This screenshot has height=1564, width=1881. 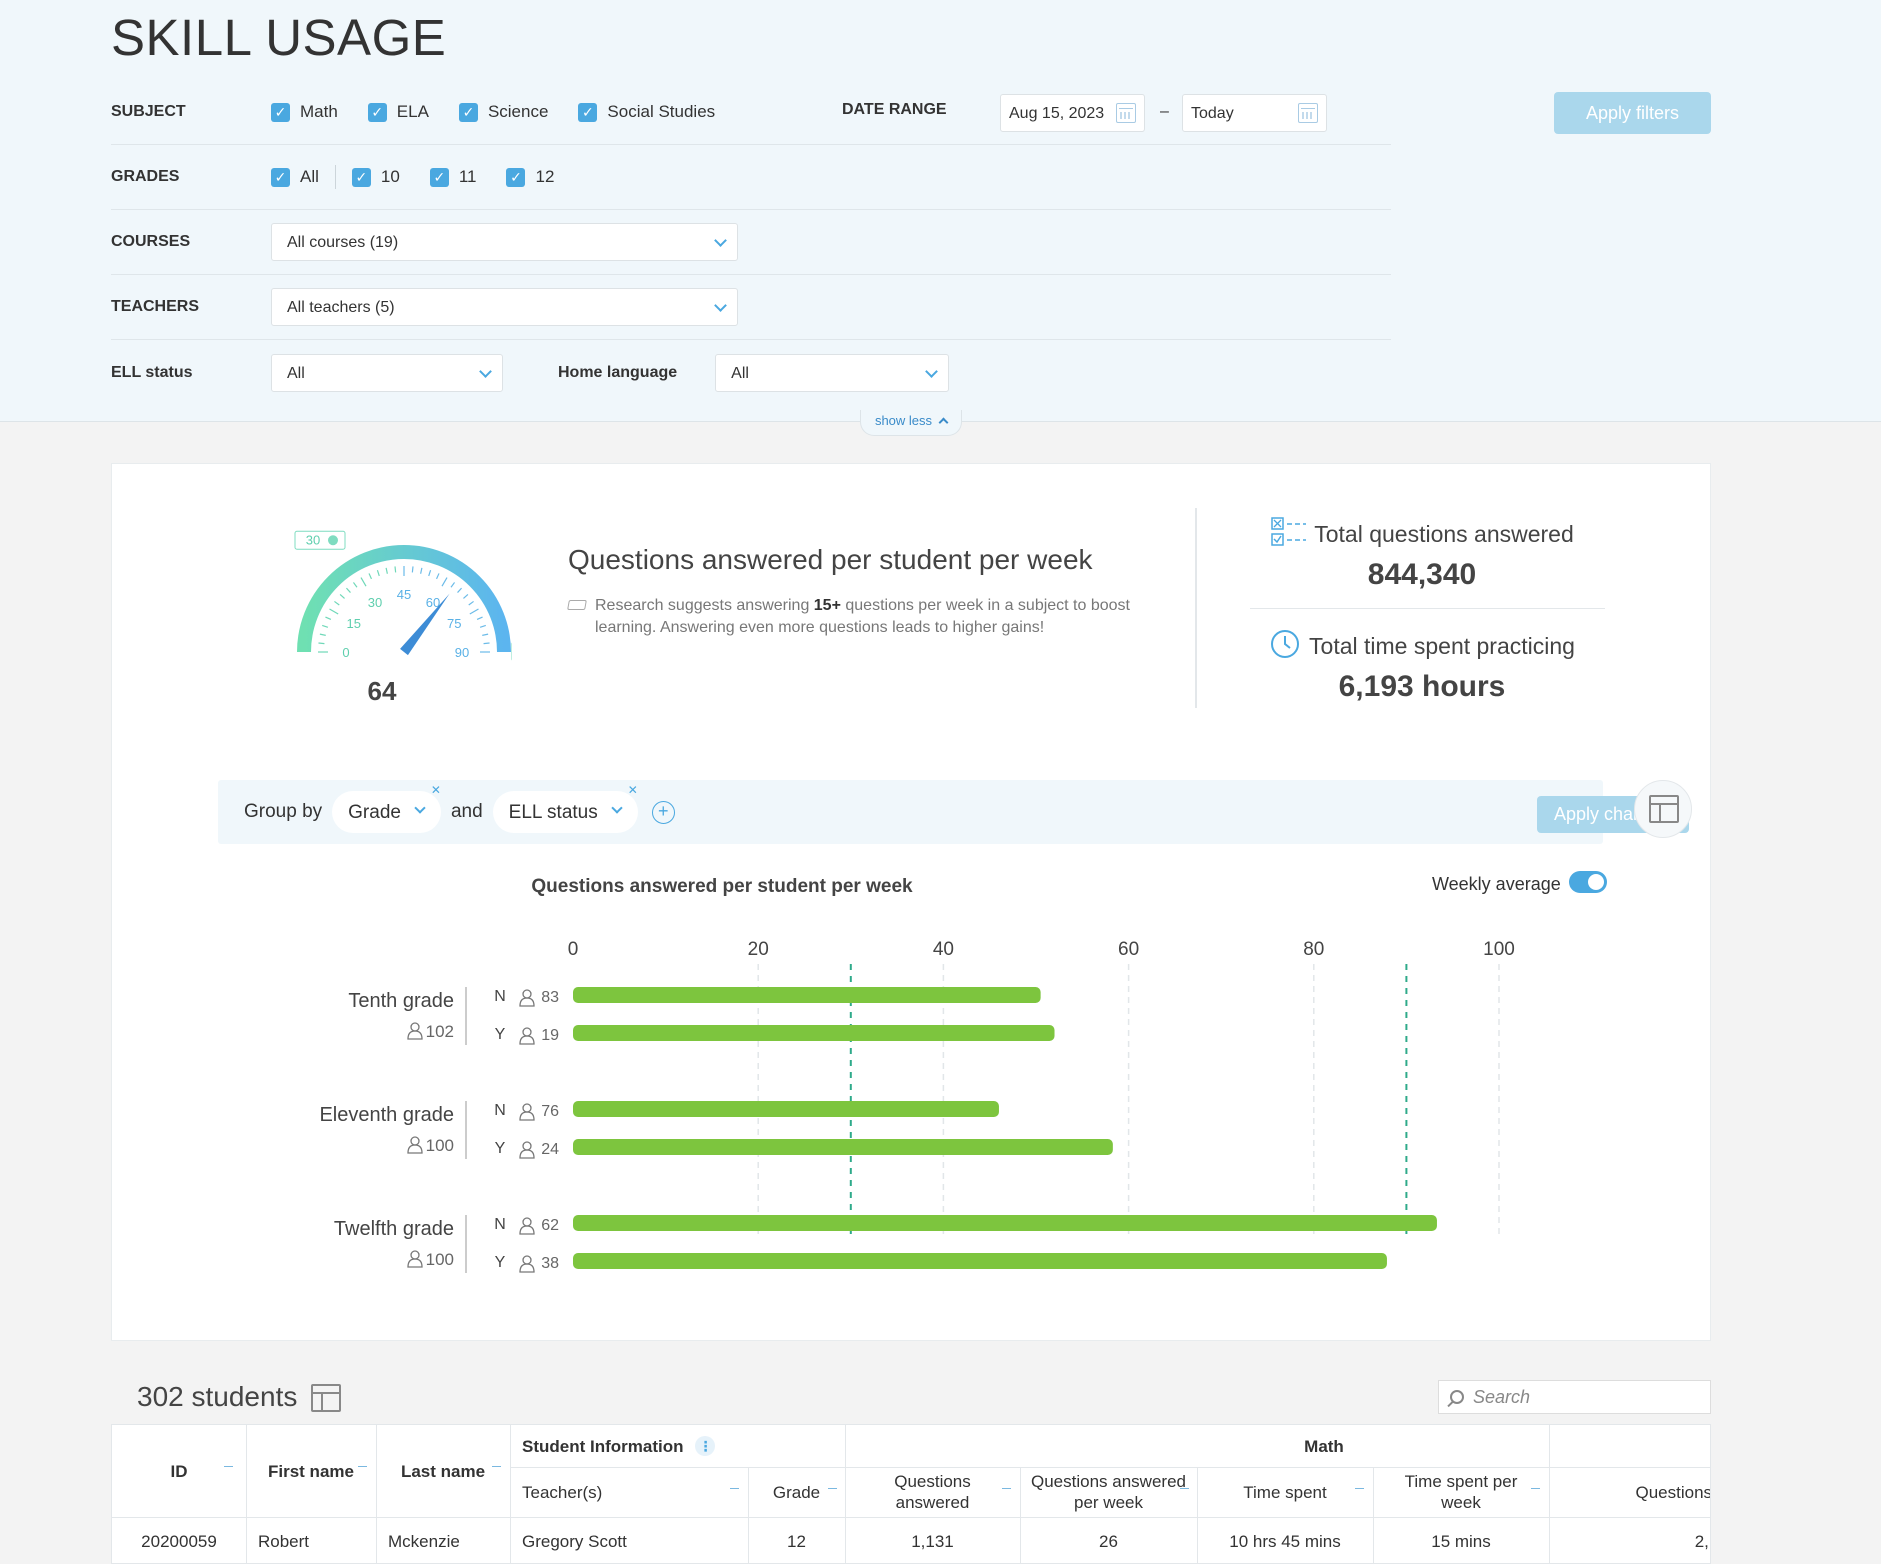 What do you see at coordinates (751, 177) in the screenshot?
I see `grades-row: GRADES ✓ All ✓ 10 ✓ 11 ✓ 12` at bounding box center [751, 177].